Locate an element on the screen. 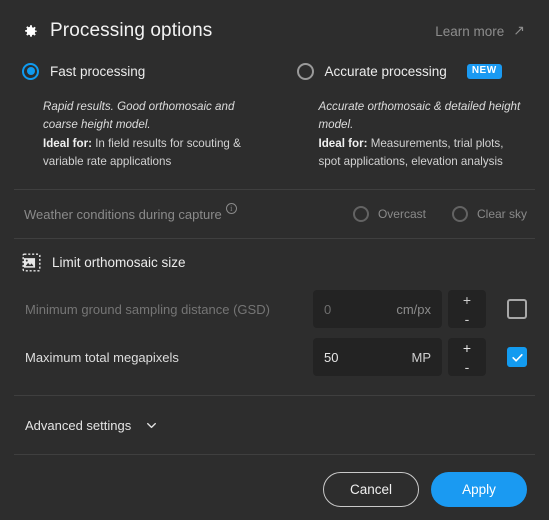 This screenshot has width=549, height=520. page-title: Processing options is located at coordinates (131, 30).